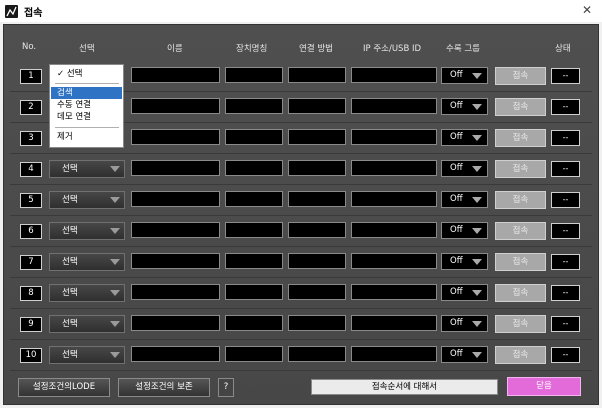 Image resolution: width=602 pixels, height=408 pixels. Describe the element at coordinates (86, 137) in the screenshot. I see `dropdown-item-remove: 제거` at that location.